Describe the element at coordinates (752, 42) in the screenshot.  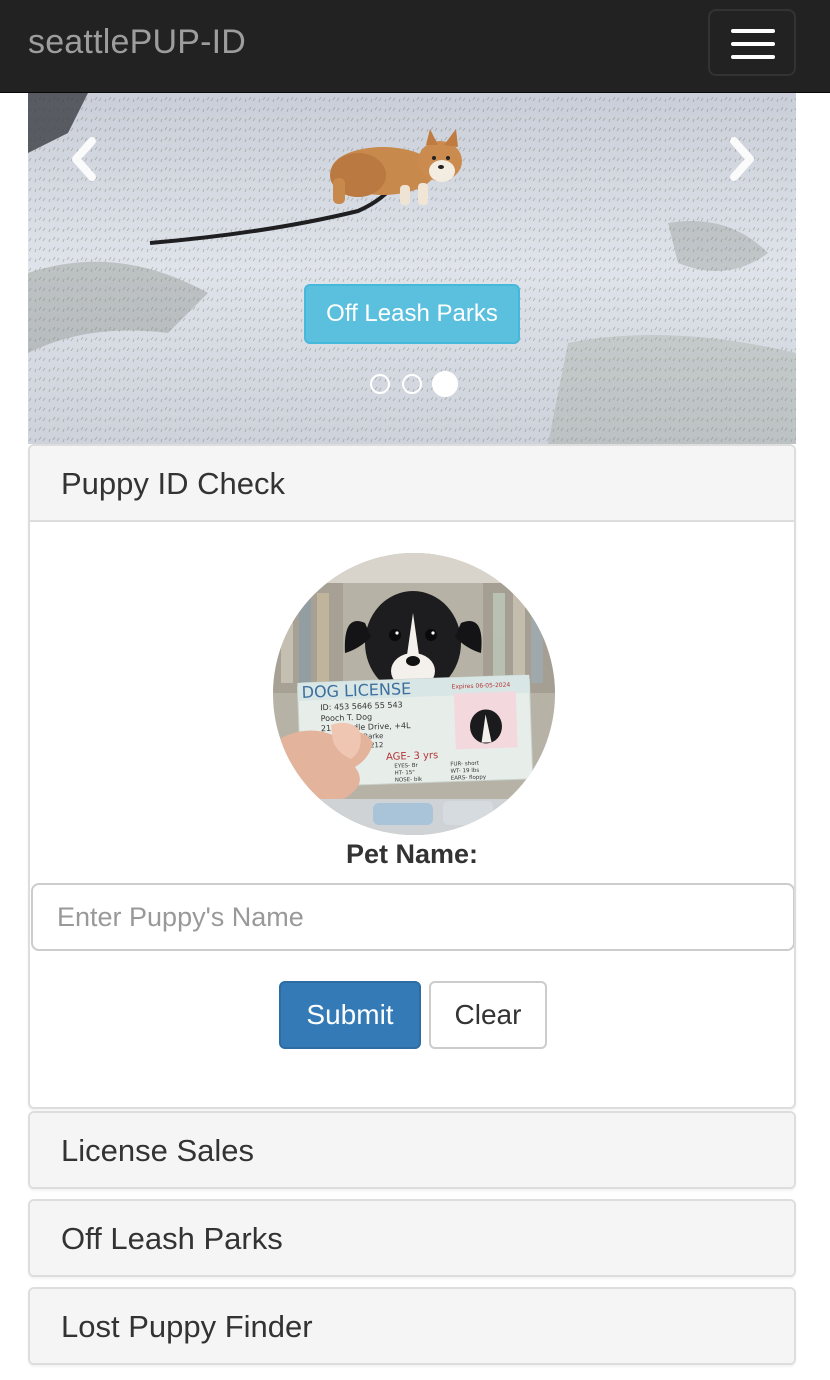
I see `menu-toggle-button` at that location.